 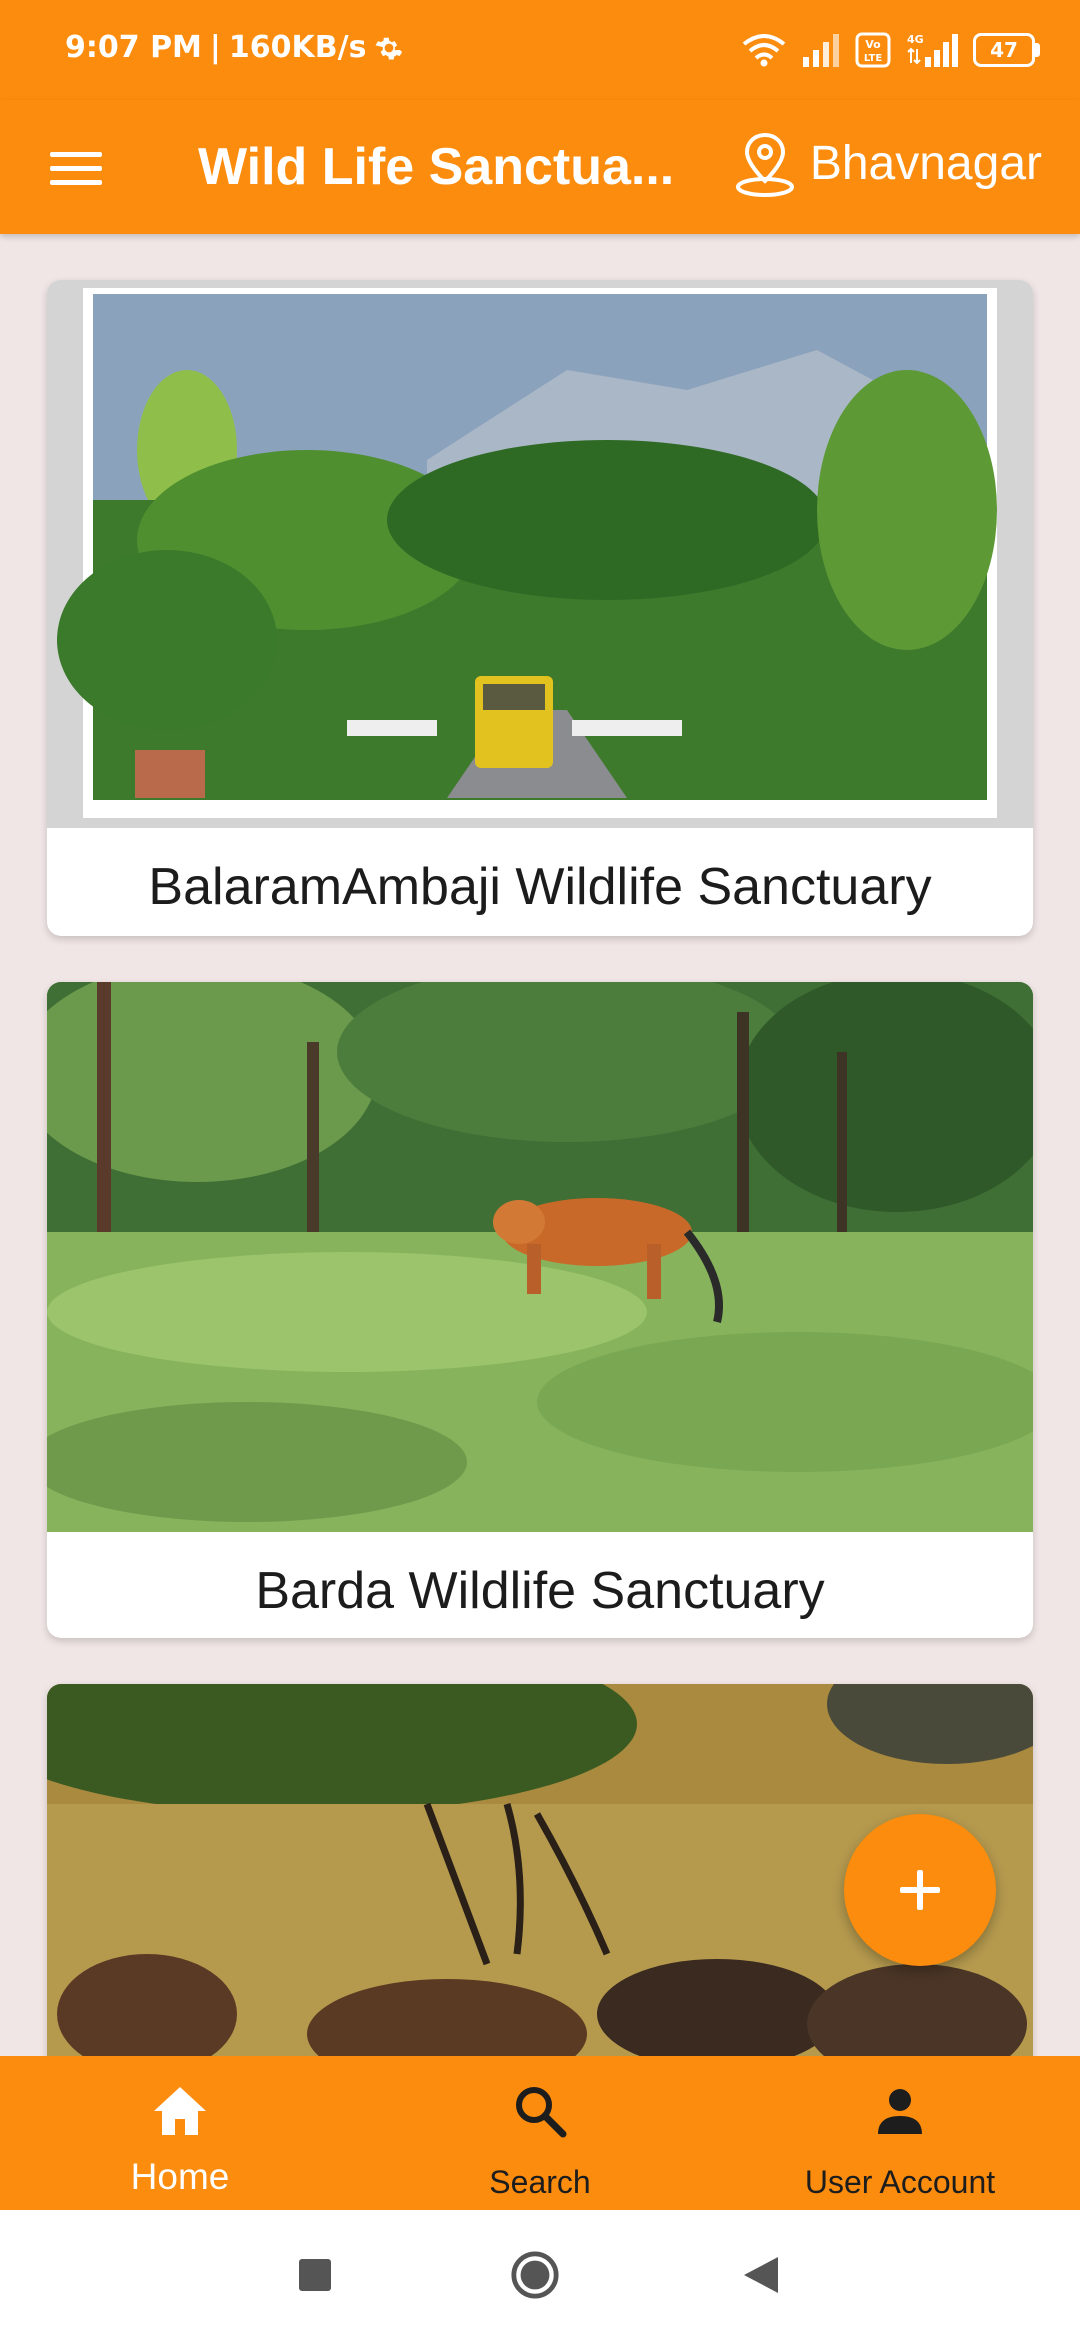 What do you see at coordinates (873, 58) in the screenshot?
I see `svg-text: LTE` at bounding box center [873, 58].